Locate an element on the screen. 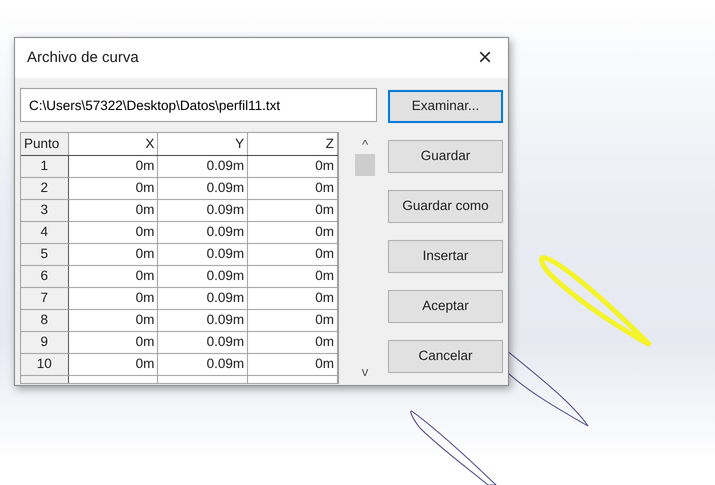 Image resolution: width=715 pixels, height=485 pixels. dialog-button: Cancelar is located at coordinates (445, 356).